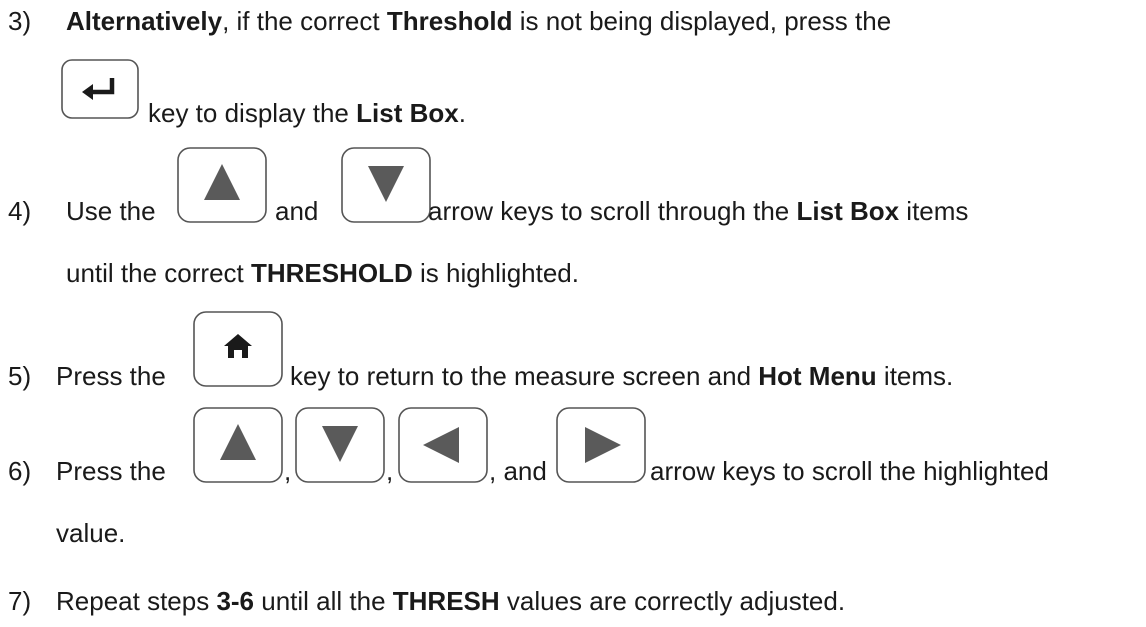 The image size is (1146, 627). What do you see at coordinates (443, 445) in the screenshot?
I see `left-arrow-key-icon` at bounding box center [443, 445].